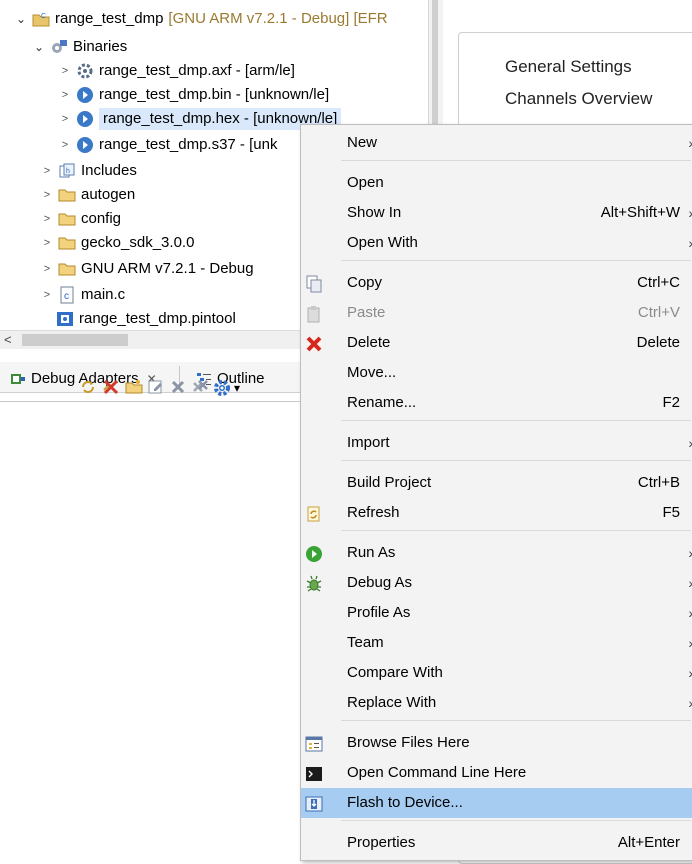 The image size is (692, 864). Describe the element at coordinates (496, 513) in the screenshot. I see `menu-item-refresh: Refresh F5` at that location.